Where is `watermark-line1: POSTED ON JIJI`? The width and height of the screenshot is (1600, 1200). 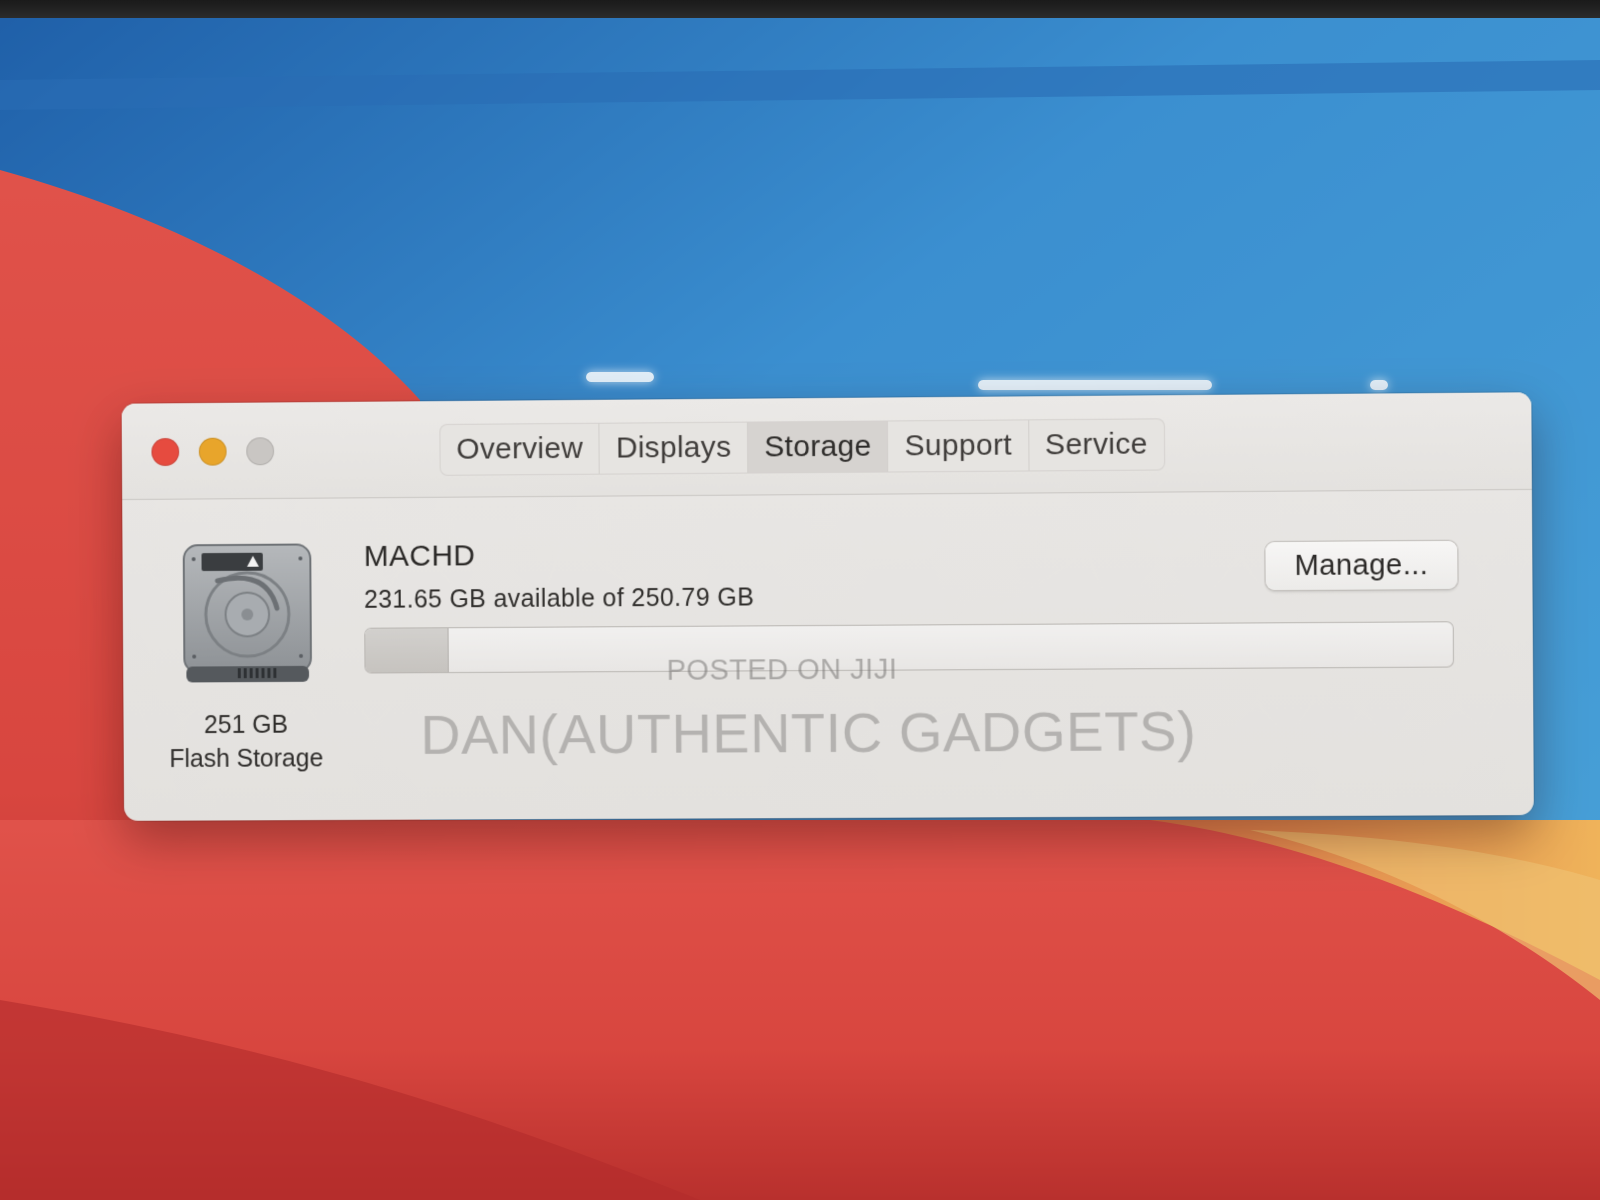
watermark-line1: POSTED ON JIJI is located at coordinates (782, 671).